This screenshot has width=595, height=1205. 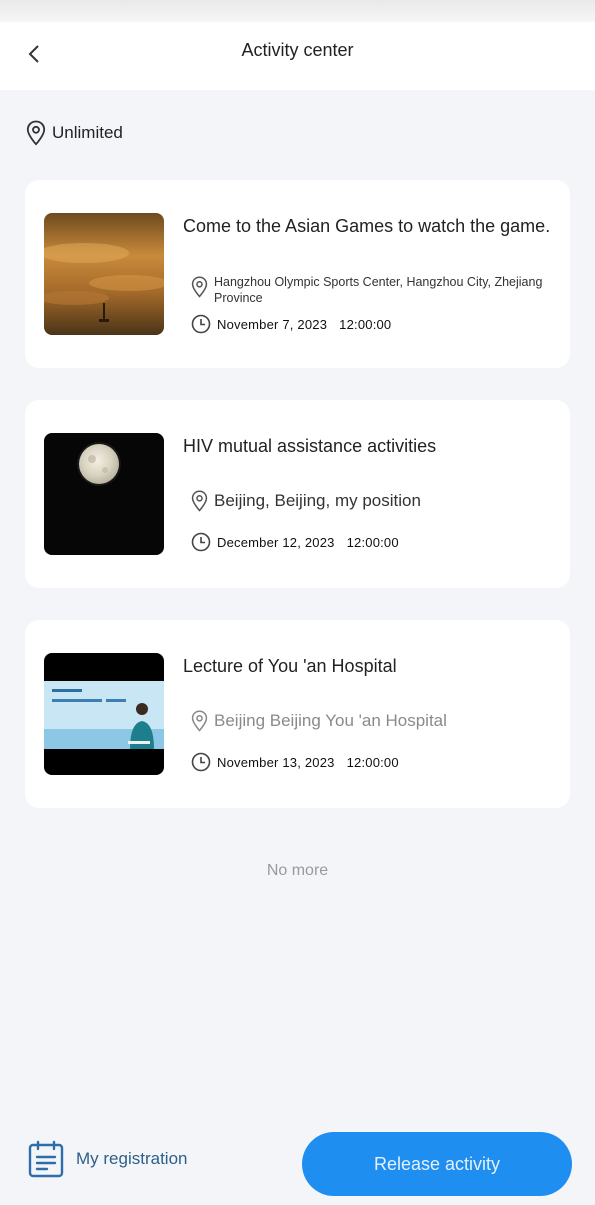 I want to click on location-text: Beijing, Beijing, my position, so click(x=317, y=500).